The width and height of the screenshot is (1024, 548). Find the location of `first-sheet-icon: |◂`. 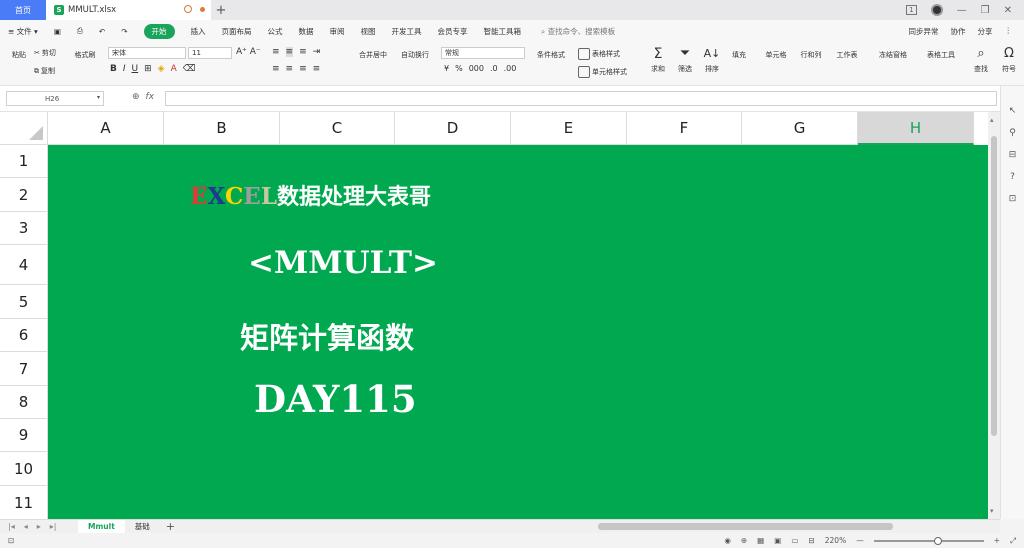

first-sheet-icon: |◂ is located at coordinates (11, 526).